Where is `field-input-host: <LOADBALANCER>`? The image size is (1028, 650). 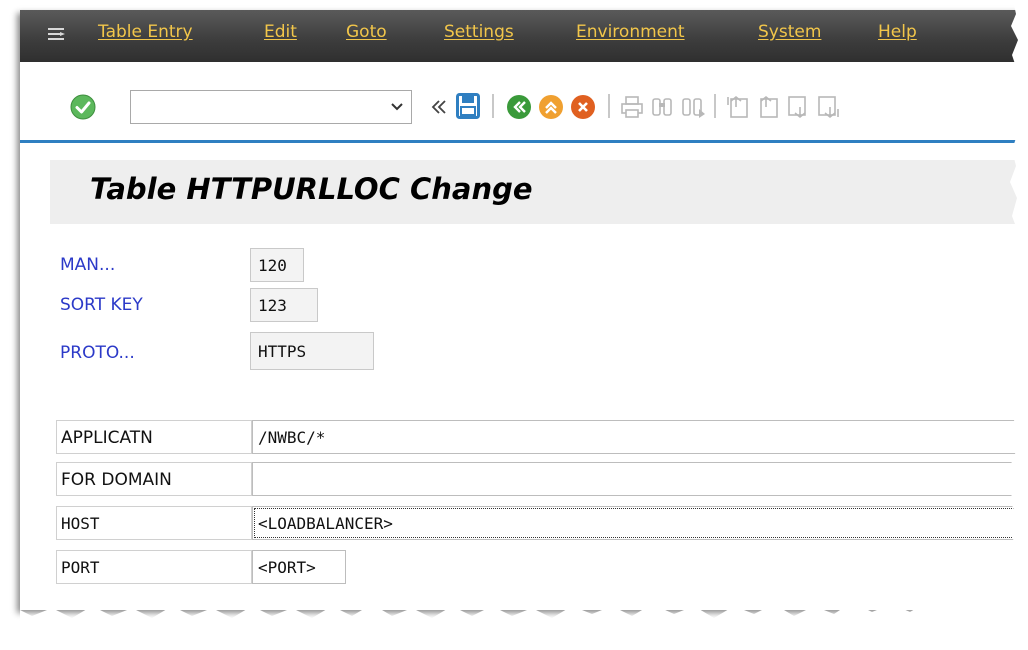
field-input-host: <LOADBALANCER> is located at coordinates (640, 523).